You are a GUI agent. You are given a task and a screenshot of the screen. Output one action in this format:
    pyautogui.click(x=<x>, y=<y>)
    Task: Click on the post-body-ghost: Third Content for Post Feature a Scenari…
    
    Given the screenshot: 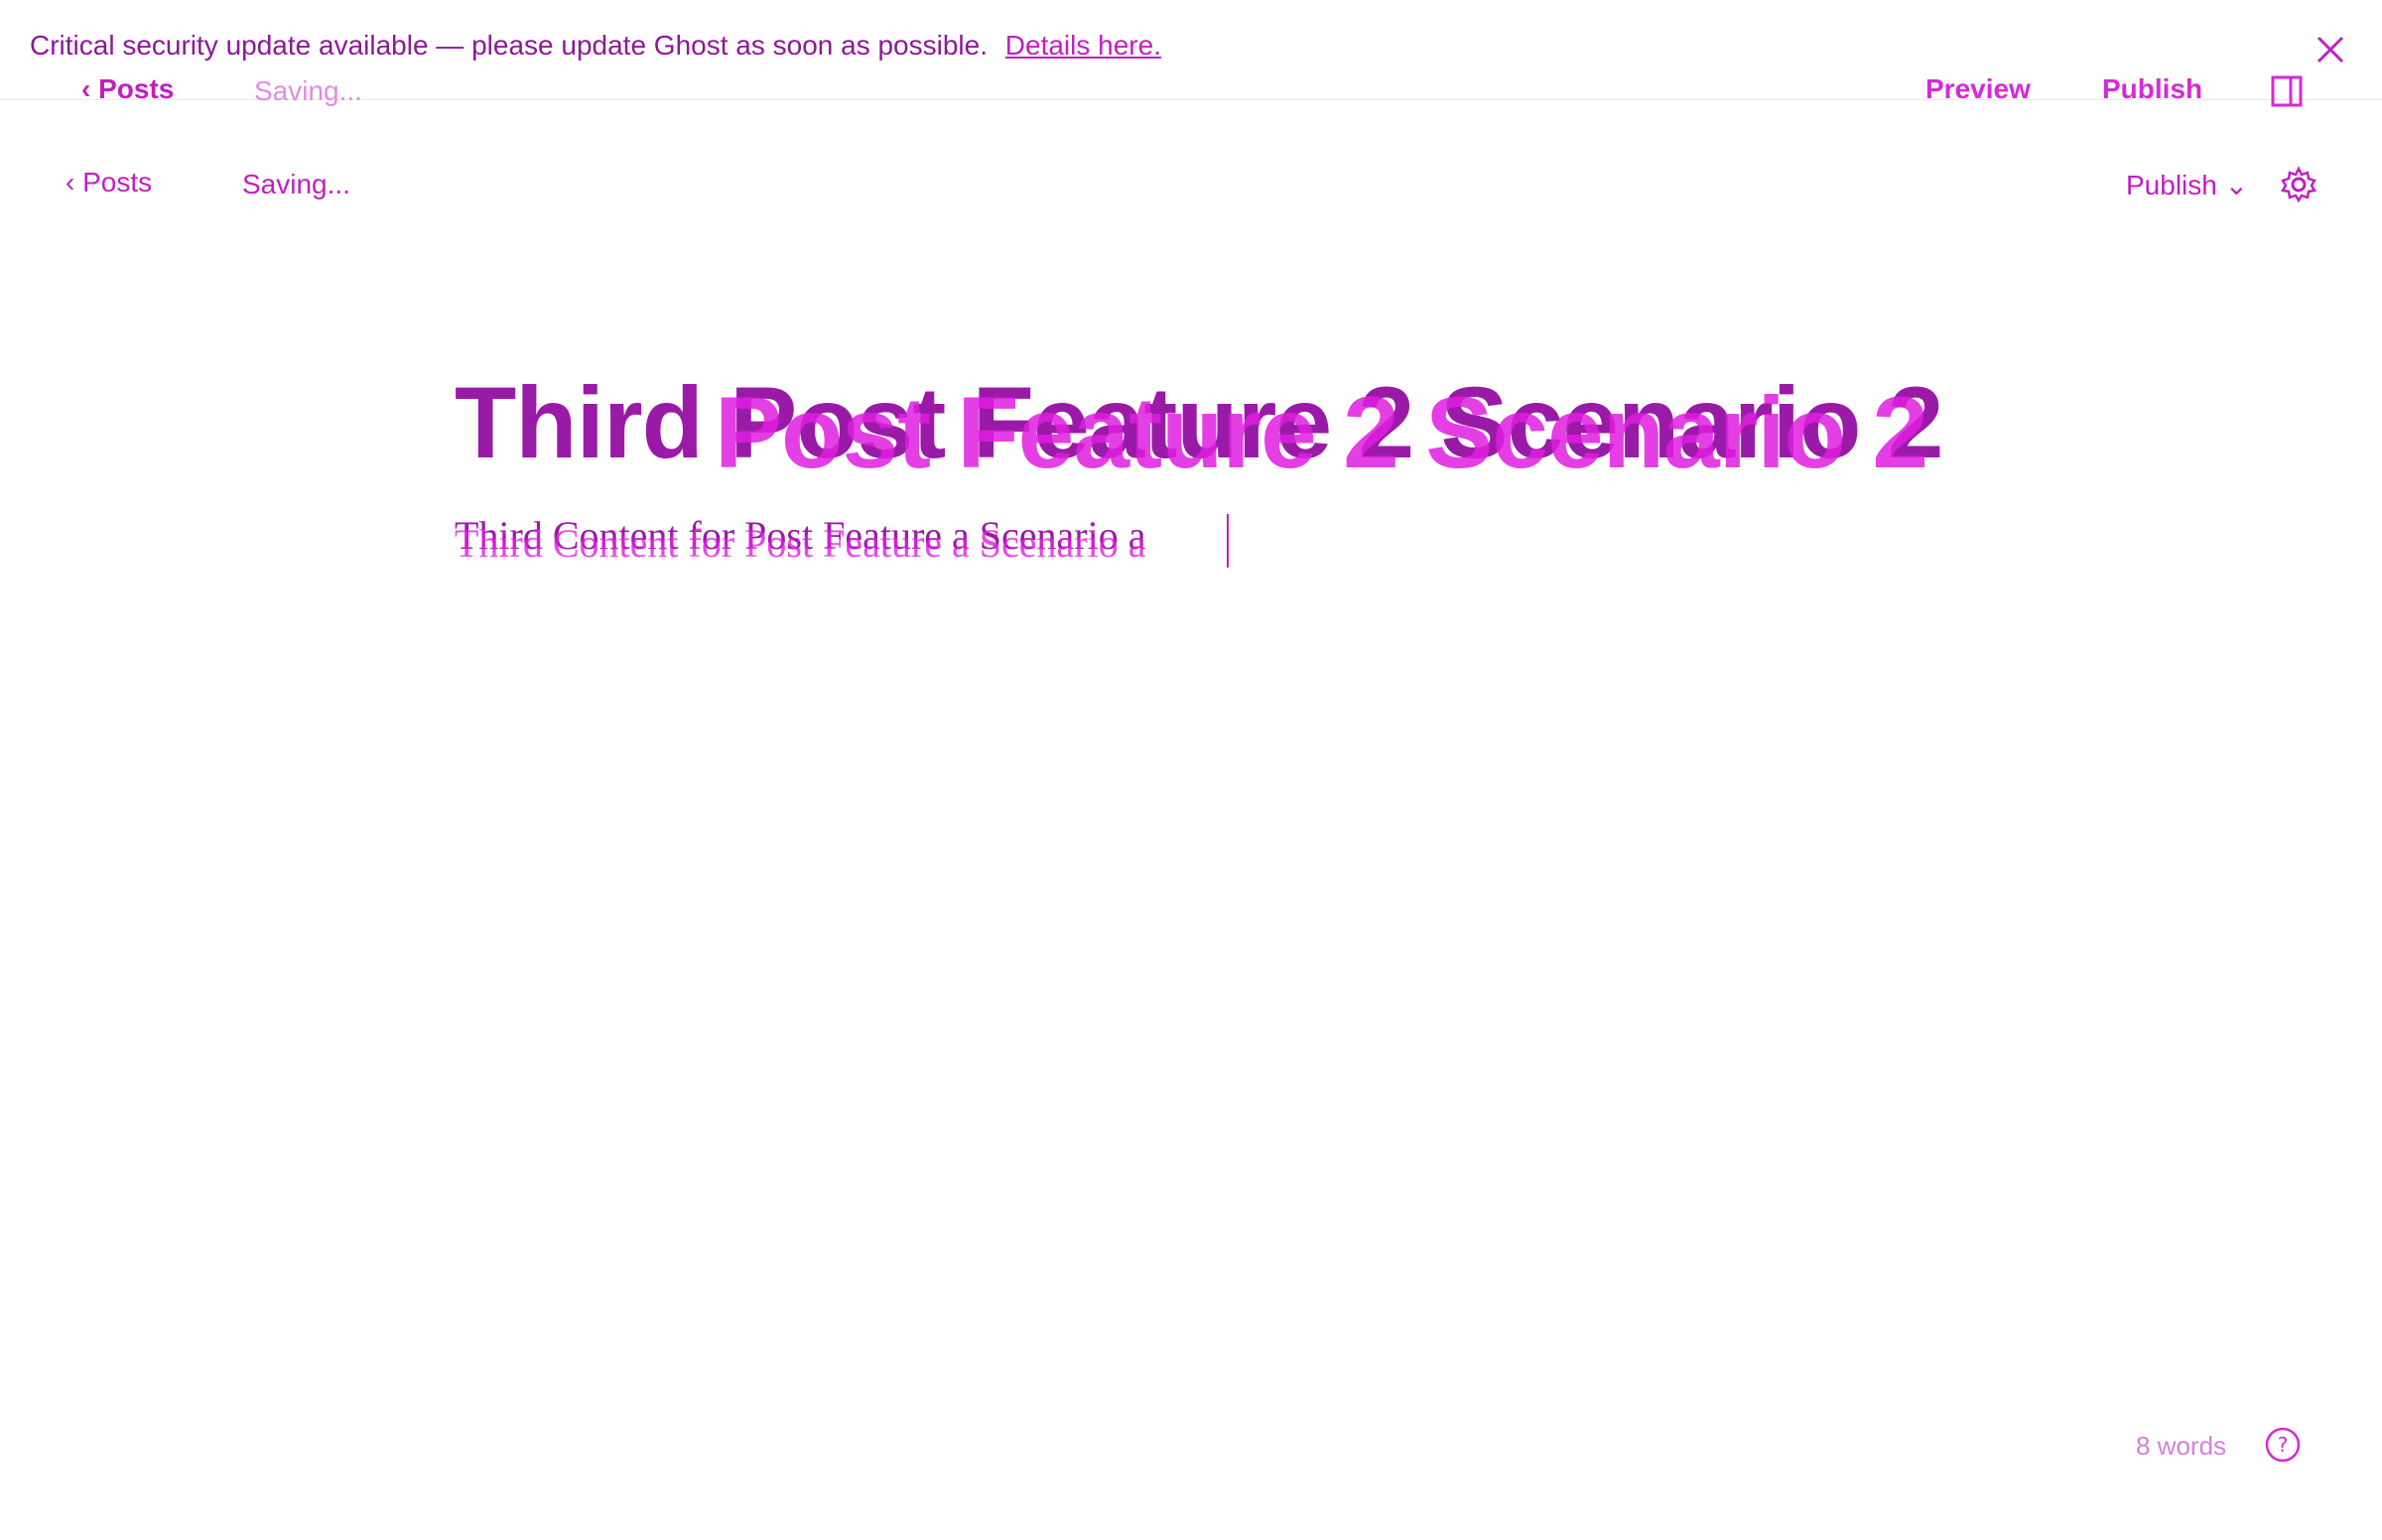 What is the action you would take?
    pyautogui.click(x=800, y=543)
    